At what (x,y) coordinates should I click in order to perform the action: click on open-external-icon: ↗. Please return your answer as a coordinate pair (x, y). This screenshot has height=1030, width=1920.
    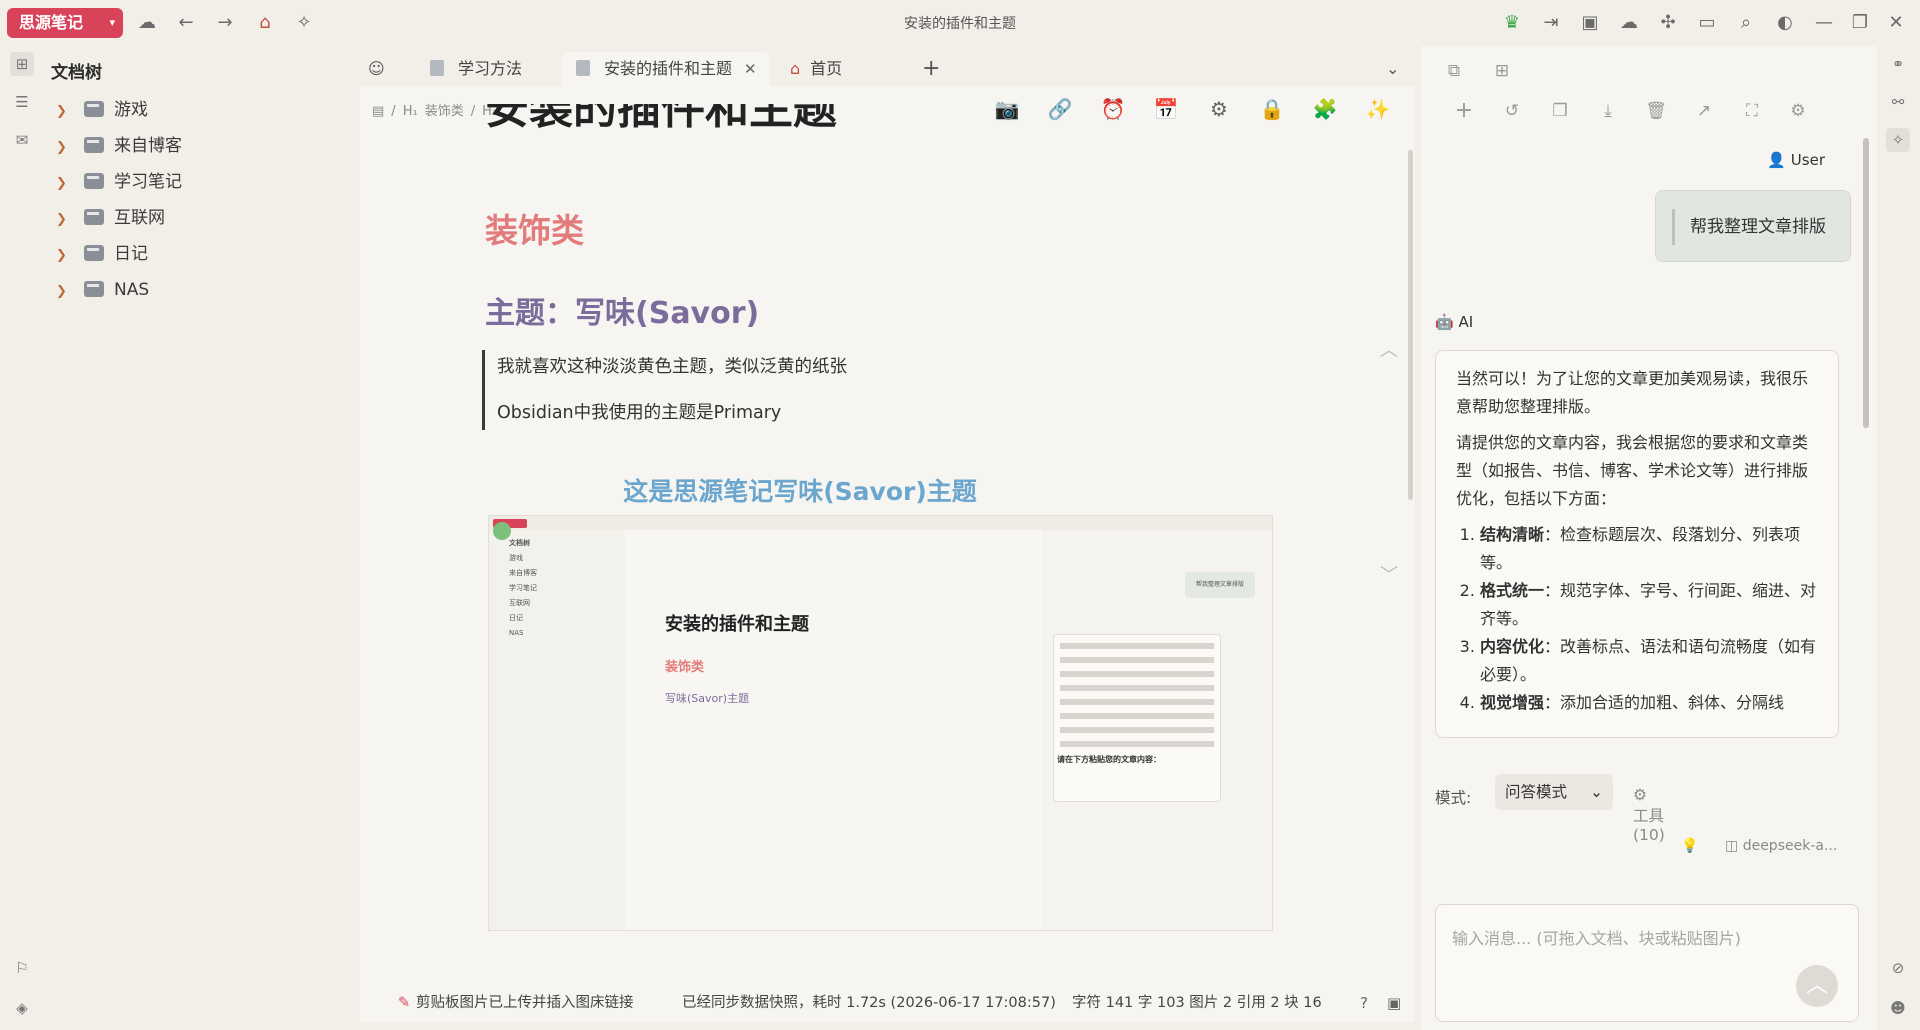
    Looking at the image, I should click on (1704, 111).